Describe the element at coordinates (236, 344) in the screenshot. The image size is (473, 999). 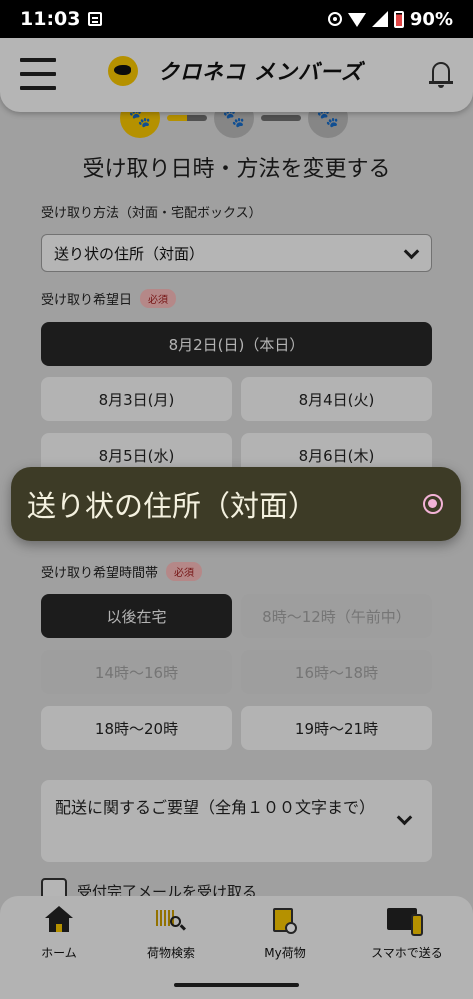
I see `date-option-0: 8月2日(日)（本日）` at that location.